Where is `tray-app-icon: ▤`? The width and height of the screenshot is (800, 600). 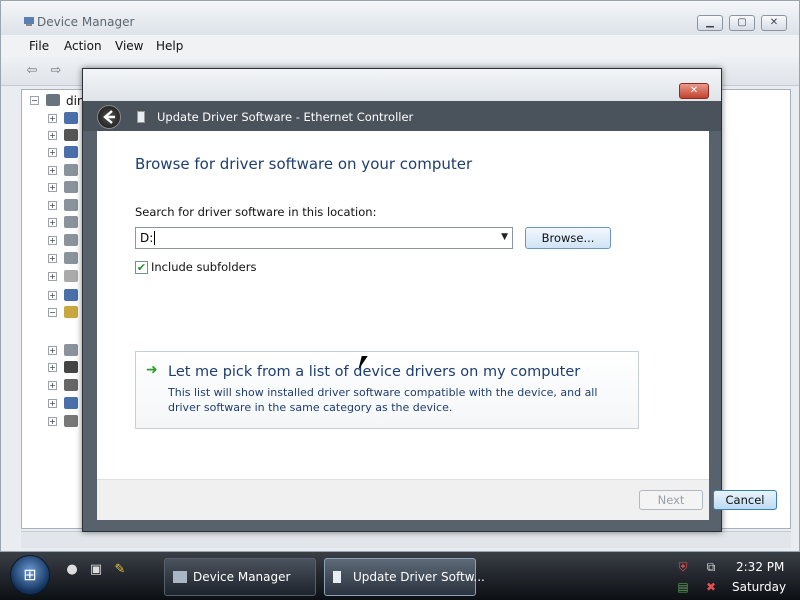 tray-app-icon: ▤ is located at coordinates (683, 587).